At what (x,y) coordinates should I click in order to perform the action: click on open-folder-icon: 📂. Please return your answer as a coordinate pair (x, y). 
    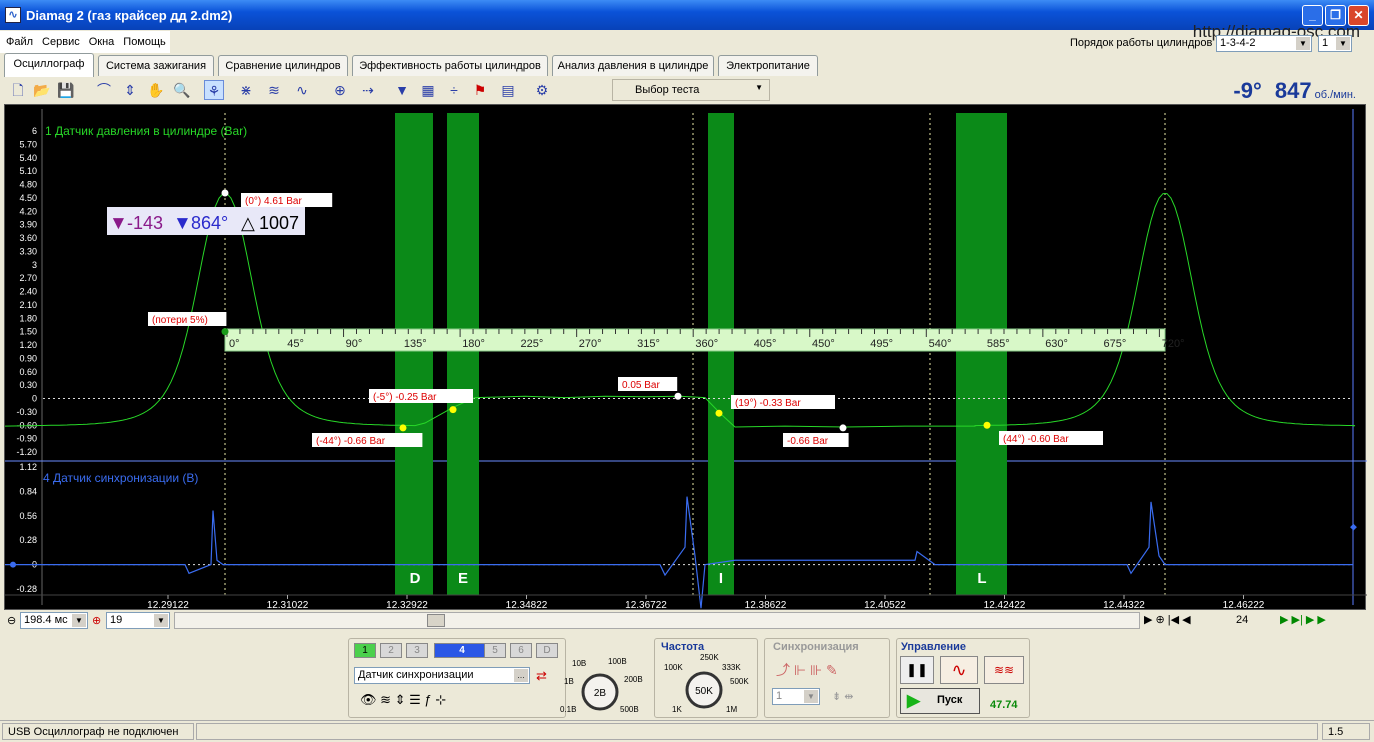
    Looking at the image, I should click on (42, 90).